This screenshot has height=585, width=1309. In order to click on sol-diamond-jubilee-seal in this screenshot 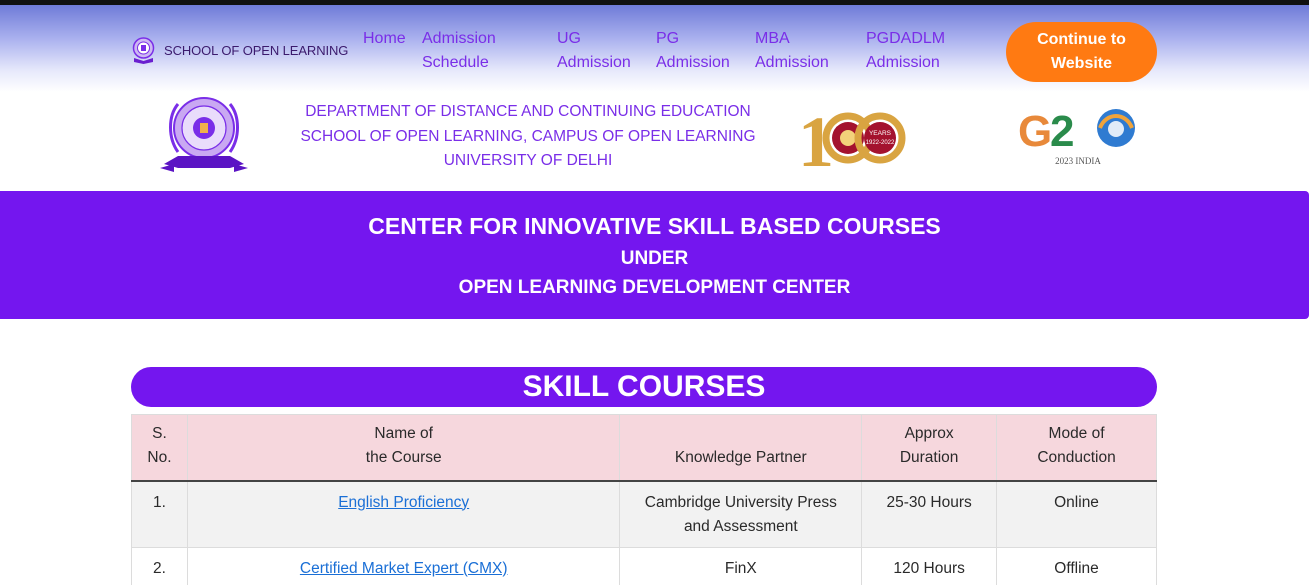, I will do `click(204, 134)`.